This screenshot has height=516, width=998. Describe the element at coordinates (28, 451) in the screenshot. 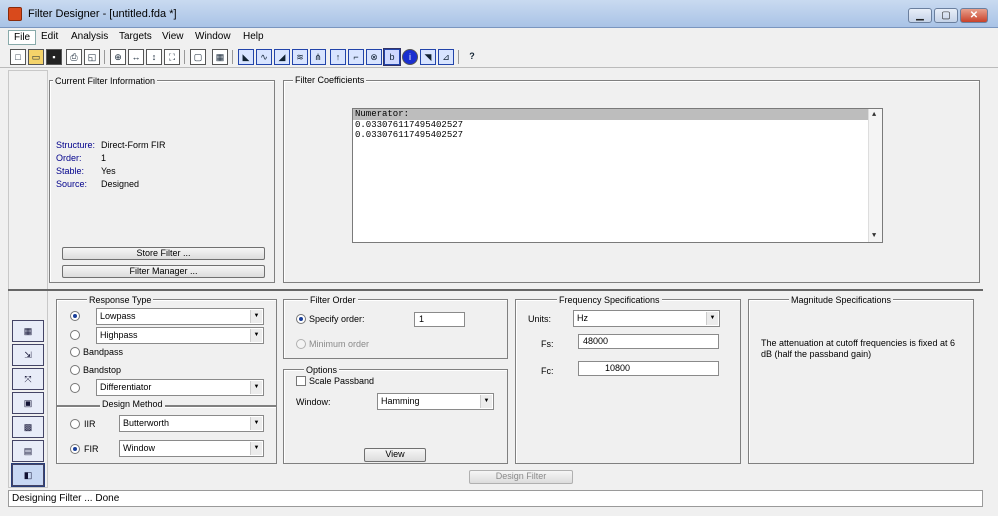

I see `realize-model-icon: ▤` at that location.